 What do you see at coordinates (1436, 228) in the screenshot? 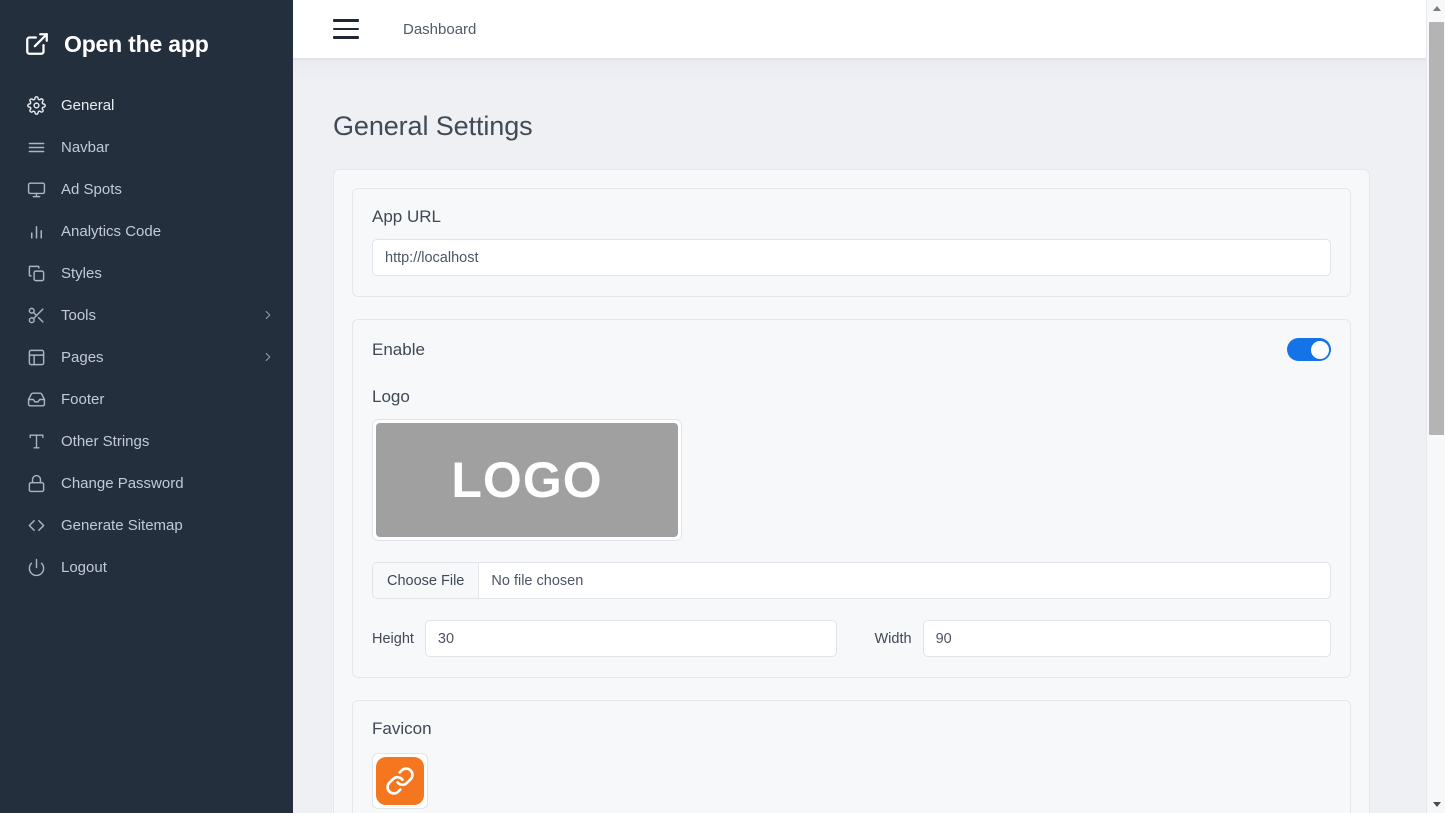
I see `scrollbar-thumb` at bounding box center [1436, 228].